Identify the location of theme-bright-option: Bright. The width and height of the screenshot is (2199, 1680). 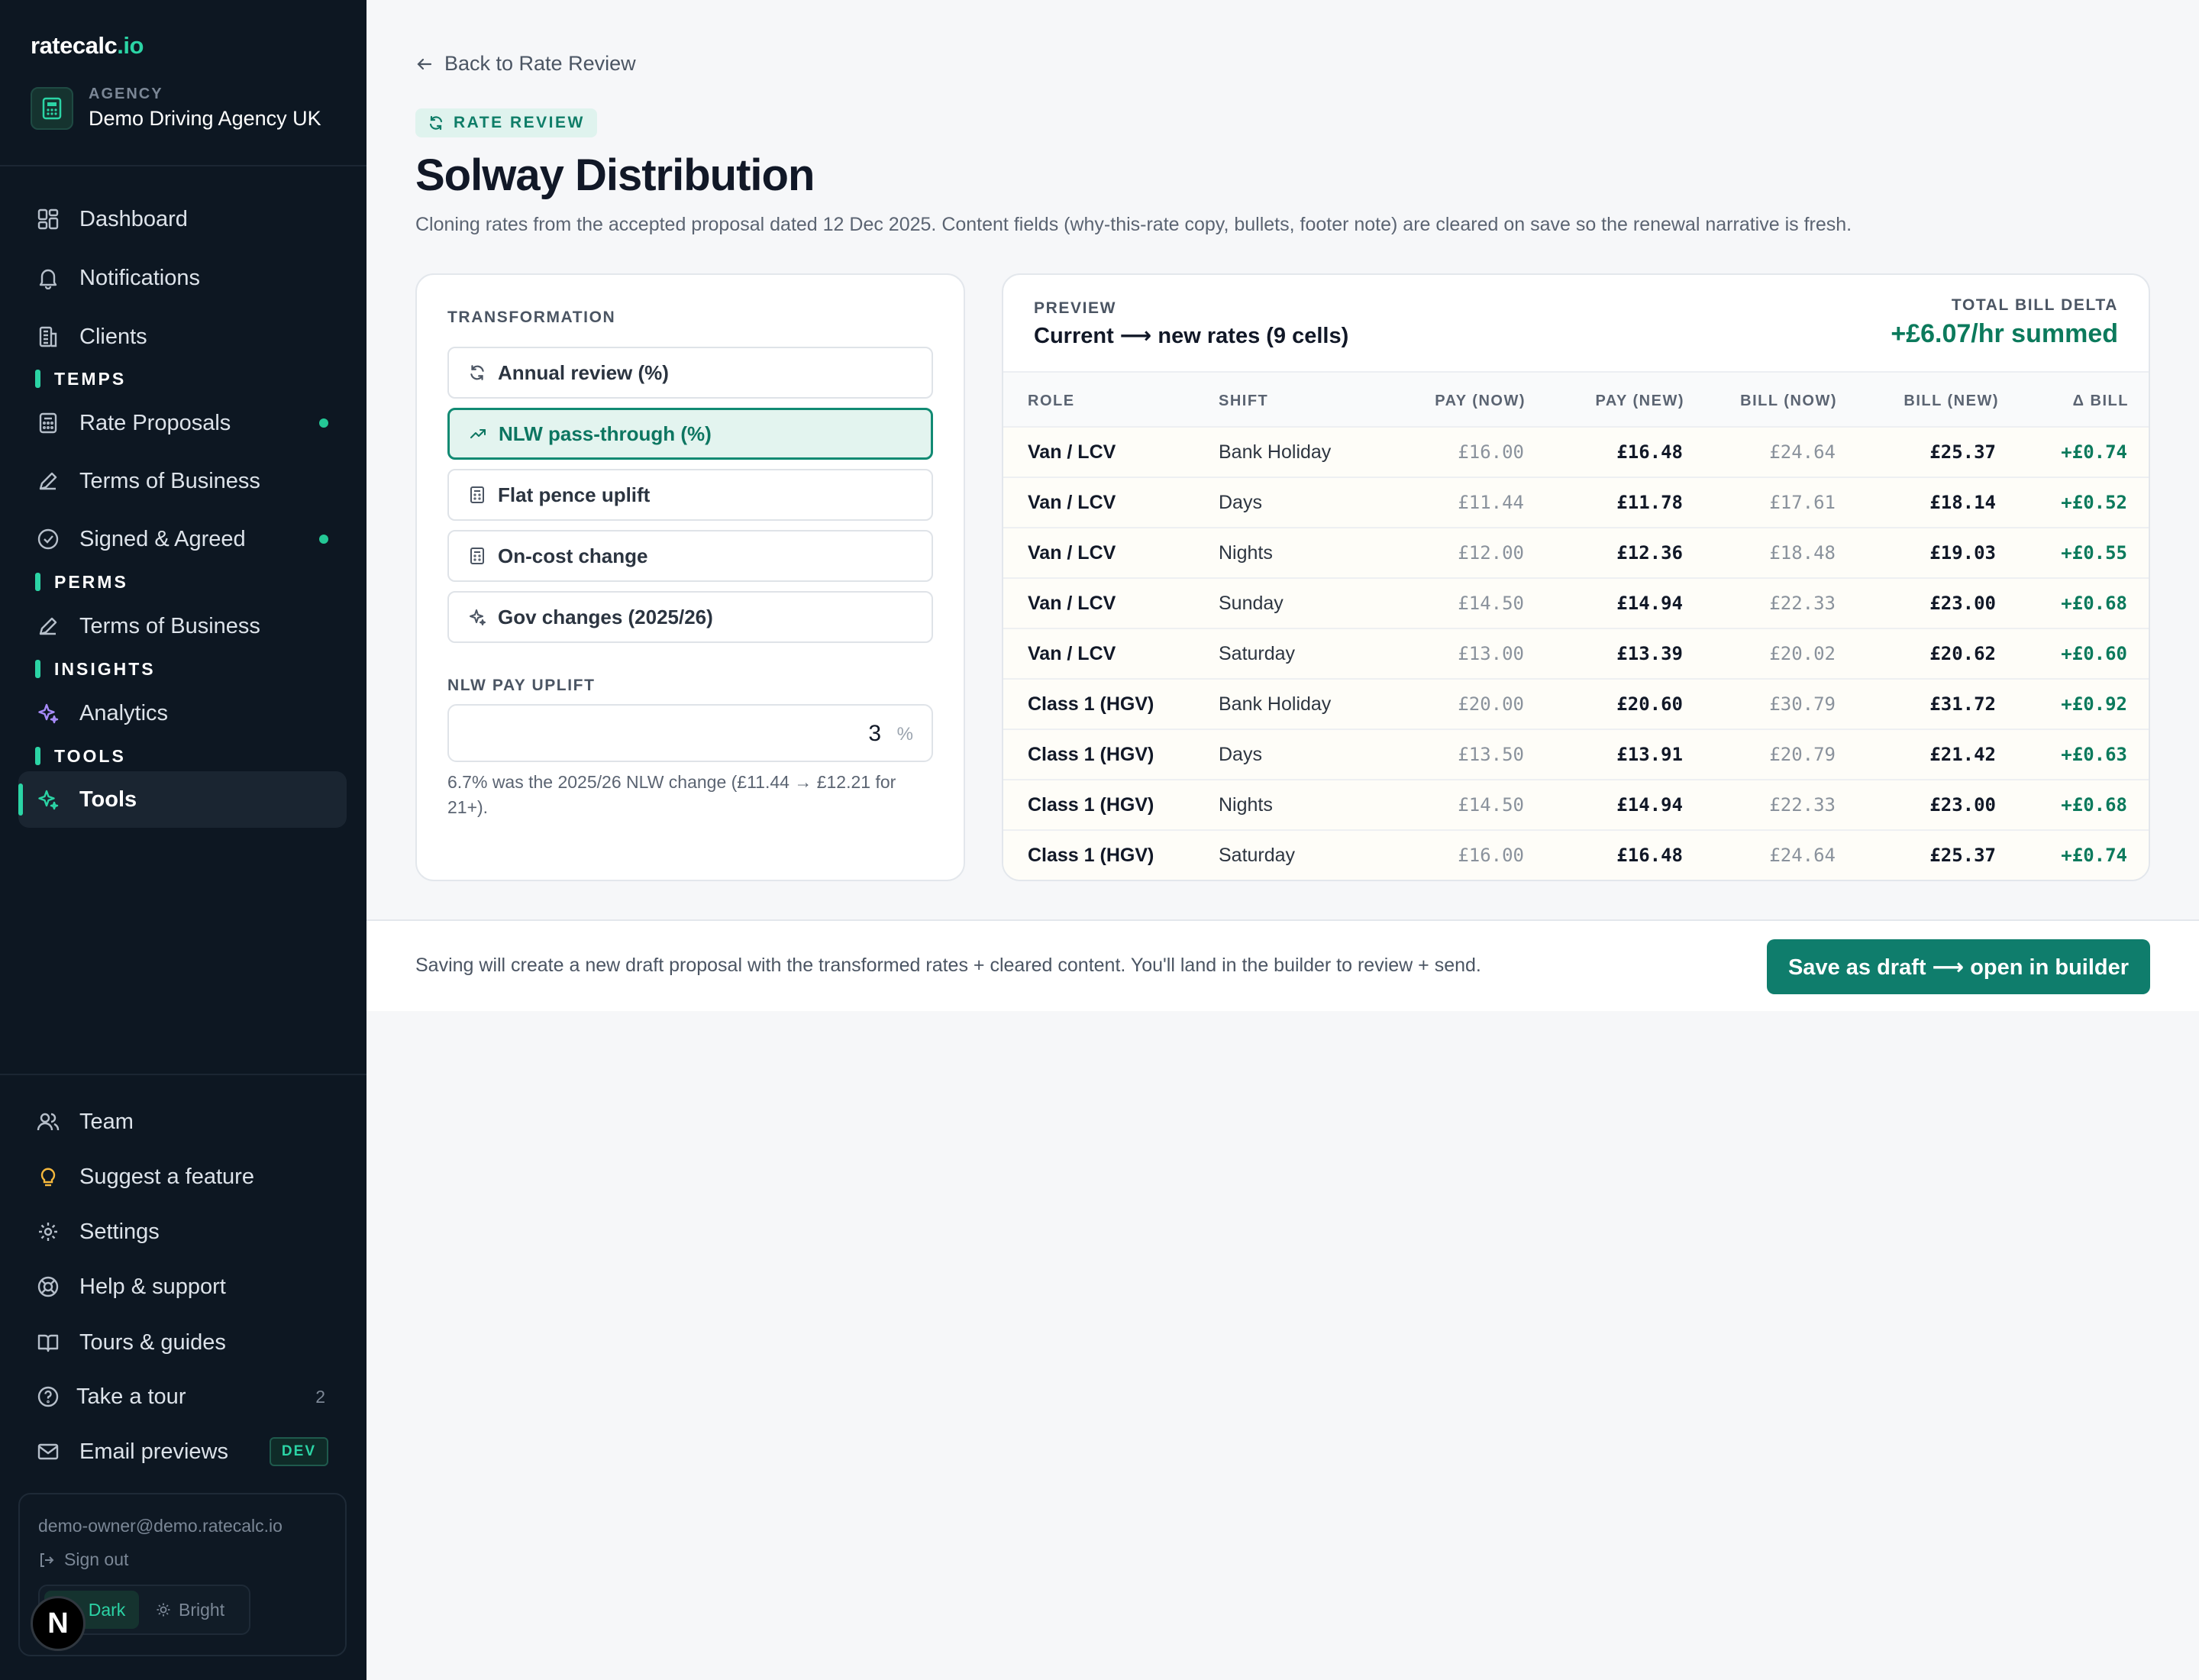
(196, 1610).